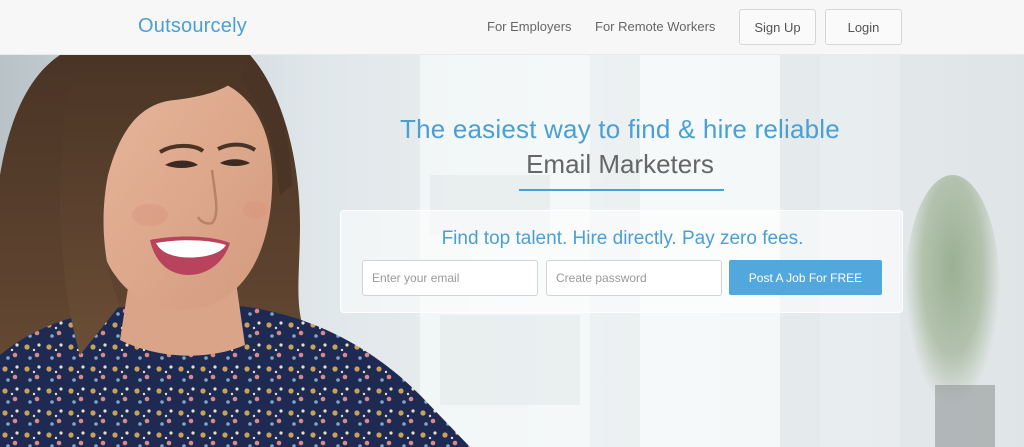 This screenshot has width=1024, height=447. I want to click on password-input, so click(634, 278).